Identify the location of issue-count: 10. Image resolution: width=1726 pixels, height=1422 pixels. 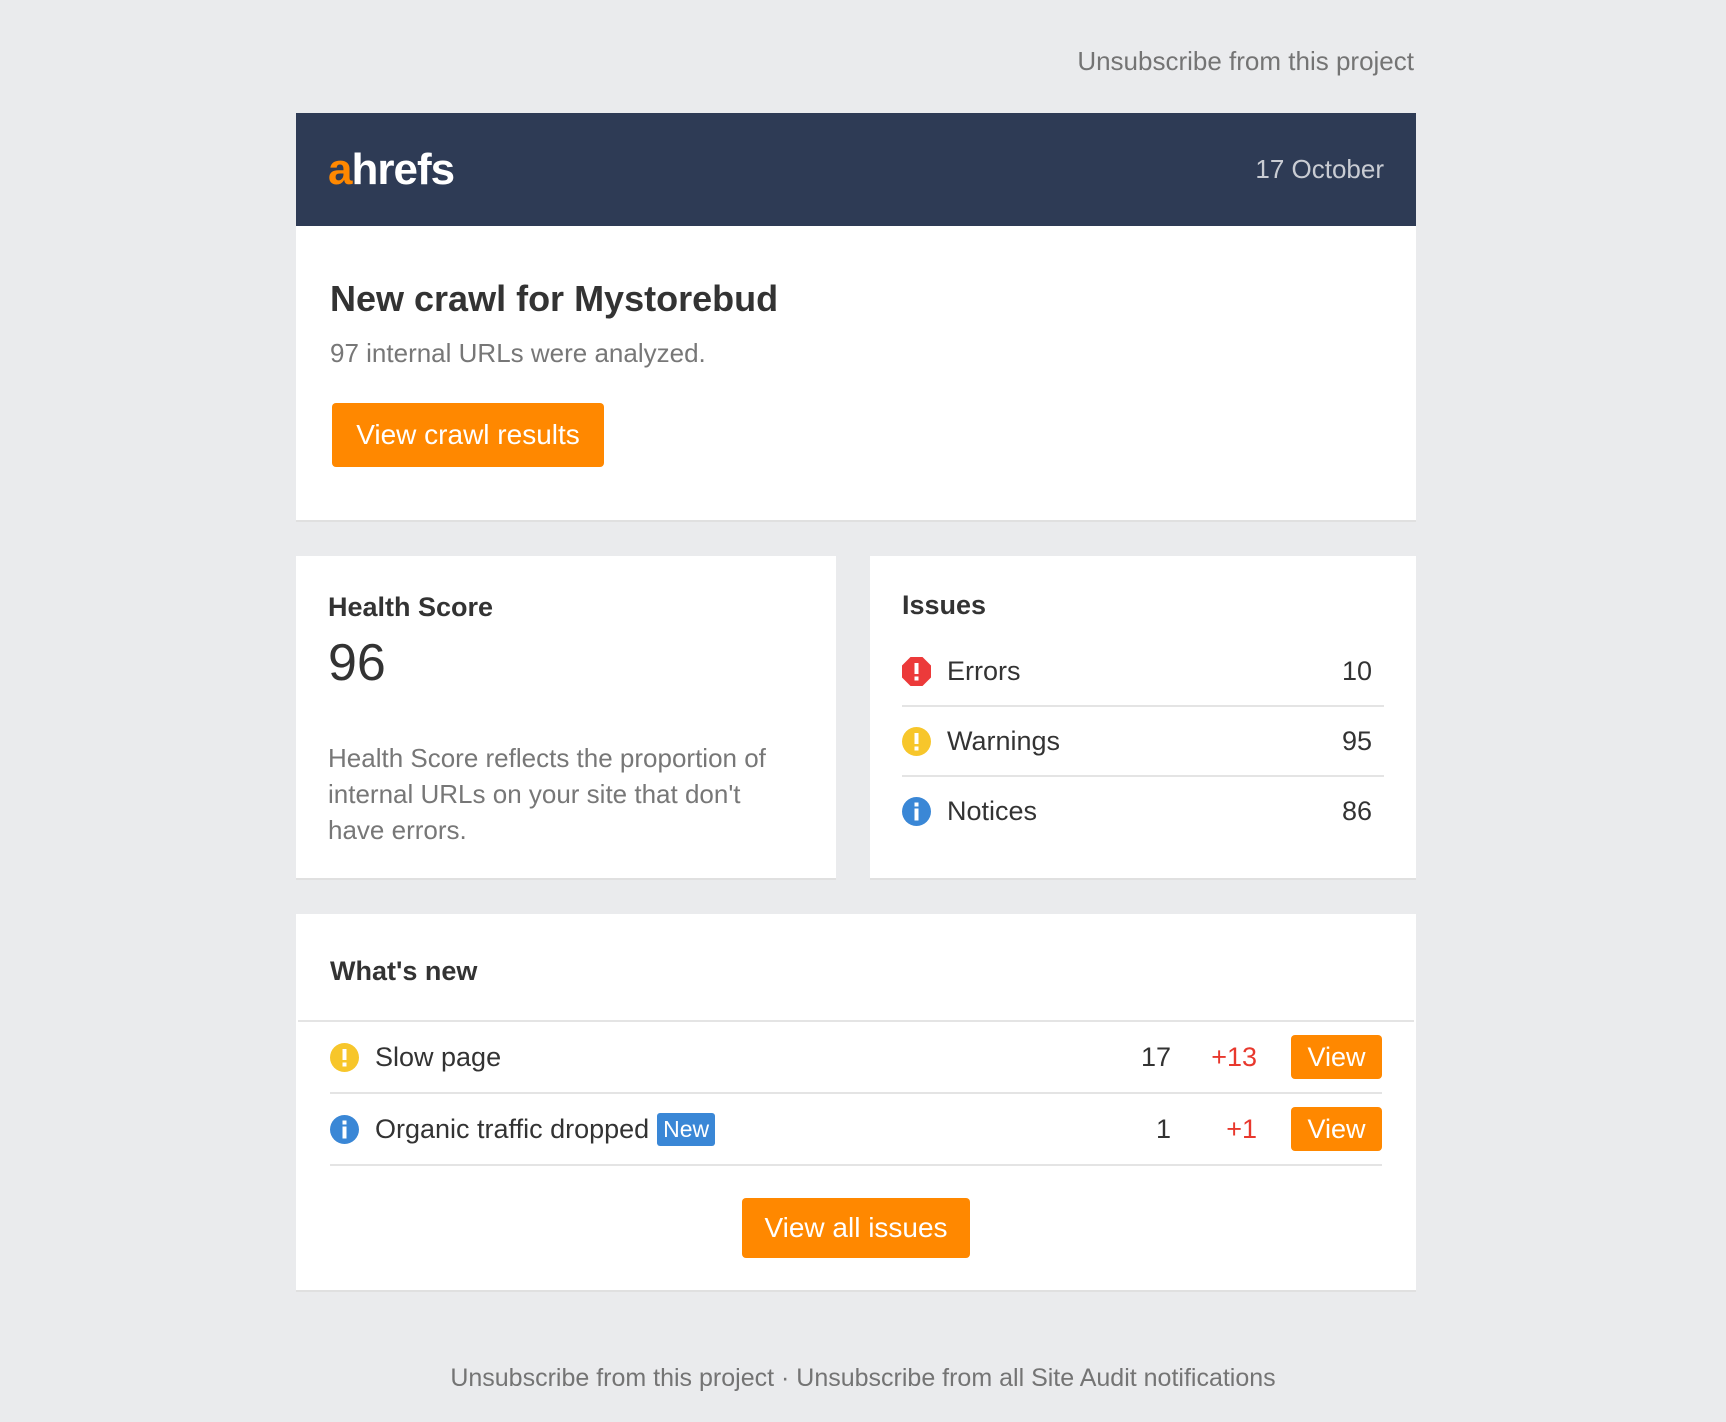
(1356, 670).